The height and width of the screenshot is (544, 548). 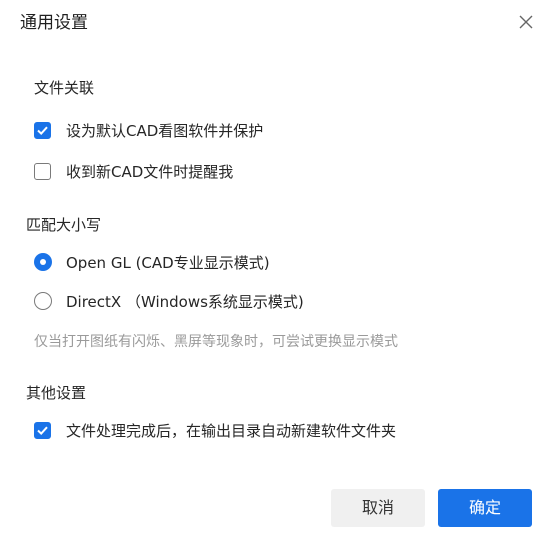 I want to click on close-icon, so click(x=526, y=22).